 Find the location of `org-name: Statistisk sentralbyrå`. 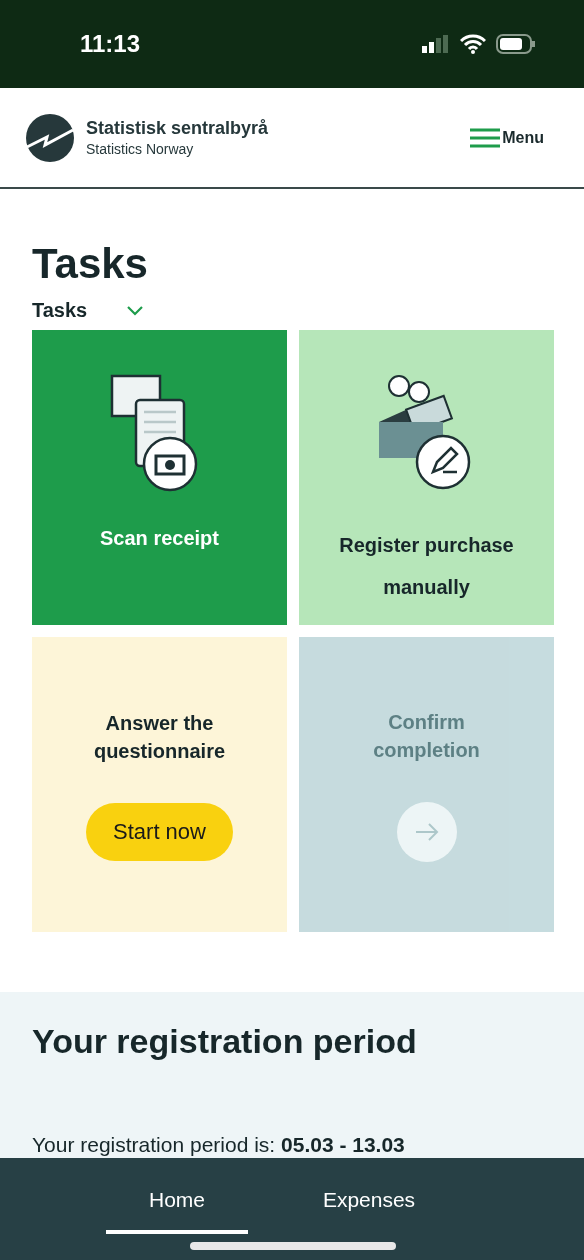

org-name: Statistisk sentralbyrå is located at coordinates (177, 128).